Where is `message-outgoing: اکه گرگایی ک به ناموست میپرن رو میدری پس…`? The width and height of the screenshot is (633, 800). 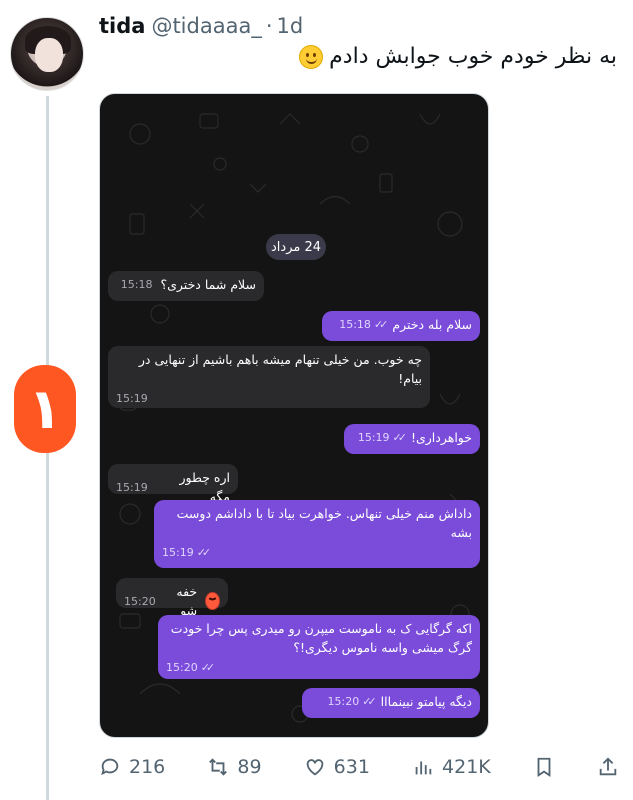 message-outgoing: اکه گرگایی ک به ناموست میپرن رو میدری پس… is located at coordinates (319, 647).